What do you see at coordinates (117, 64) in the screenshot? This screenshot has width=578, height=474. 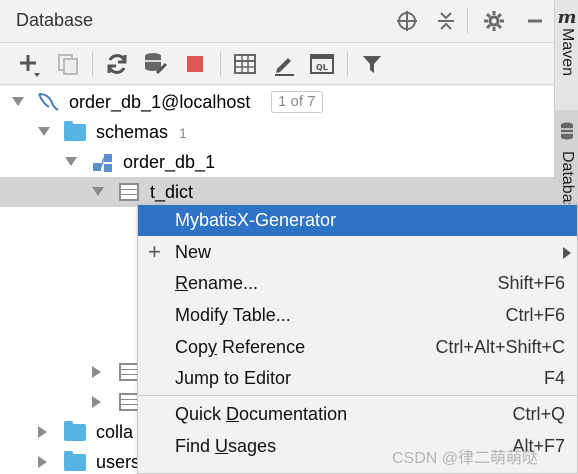 I see `refresh-icon` at bounding box center [117, 64].